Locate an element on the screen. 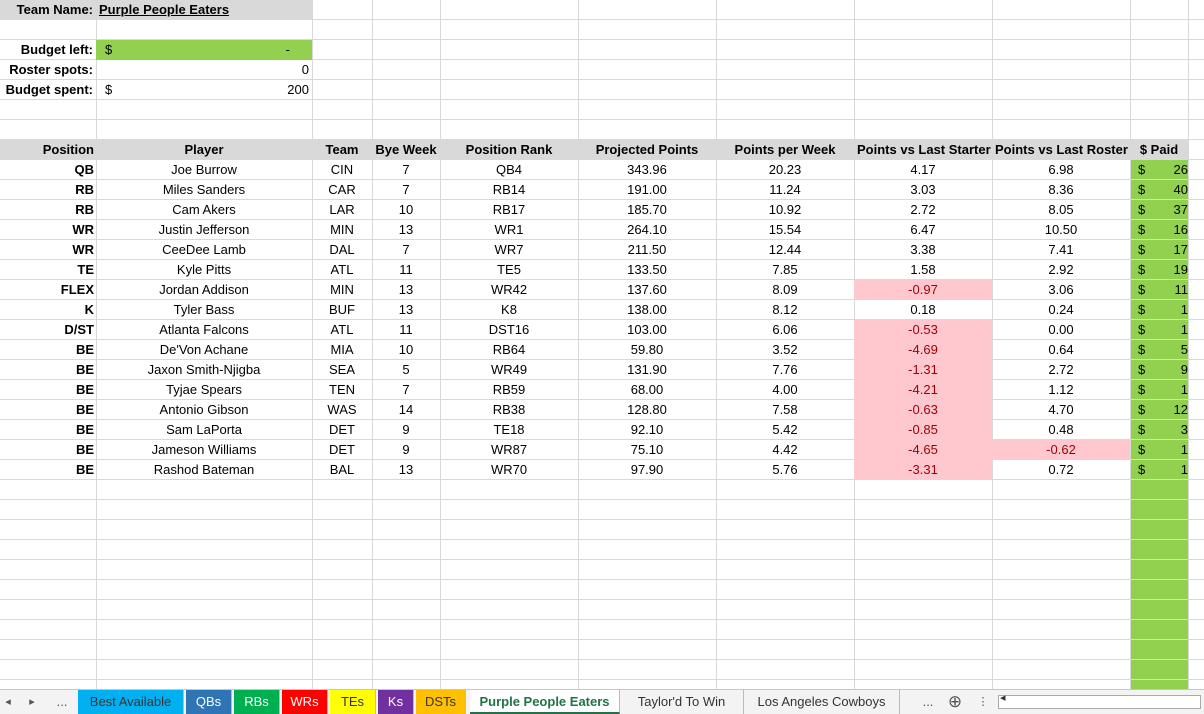  cell-vs-starter: -0.53 is located at coordinates (923, 330).